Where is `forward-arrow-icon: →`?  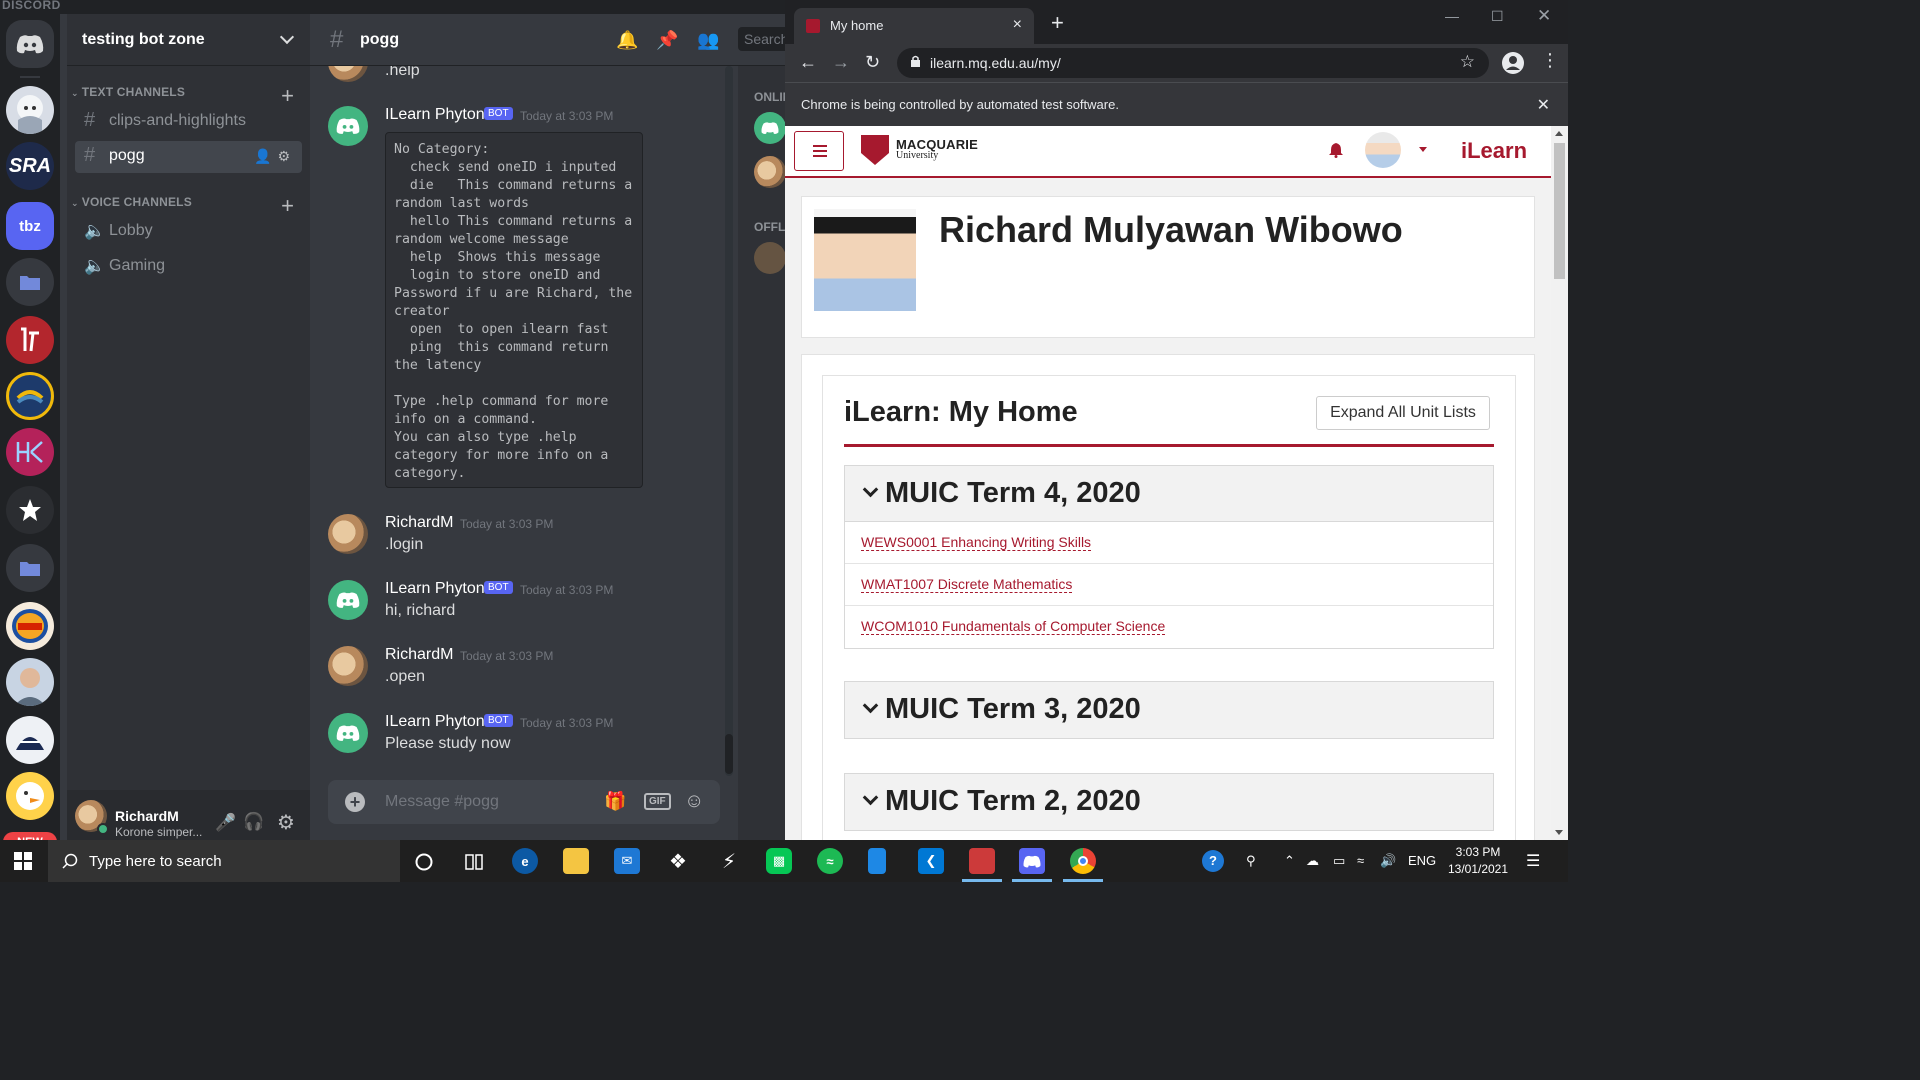 forward-arrow-icon: → is located at coordinates (841, 62).